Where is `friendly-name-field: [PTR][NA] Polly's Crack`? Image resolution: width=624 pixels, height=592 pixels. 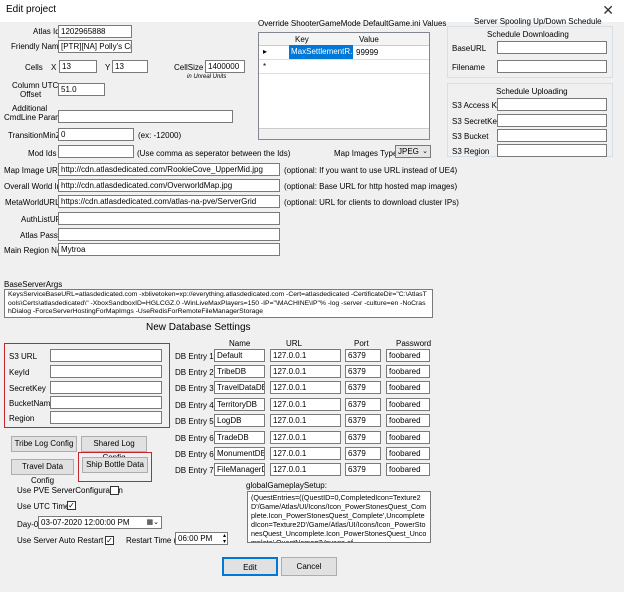
friendly-name-field: [PTR][NA] Polly's Crack is located at coordinates (95, 46).